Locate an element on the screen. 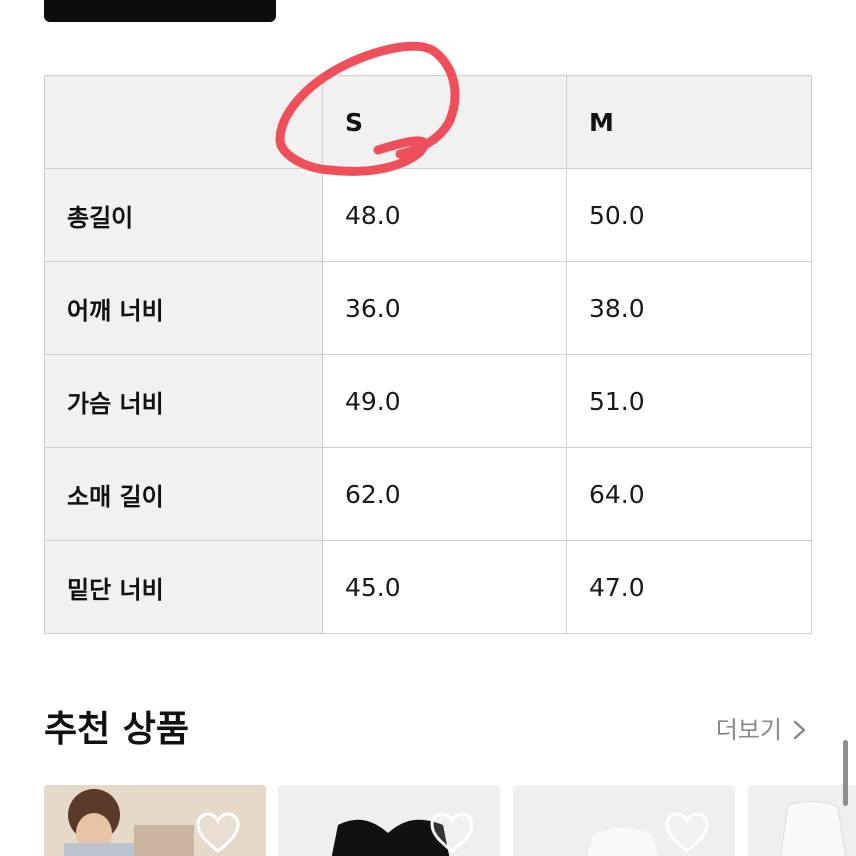  table-row: 밑단 너비 45.0 47.0 is located at coordinates (428, 587).